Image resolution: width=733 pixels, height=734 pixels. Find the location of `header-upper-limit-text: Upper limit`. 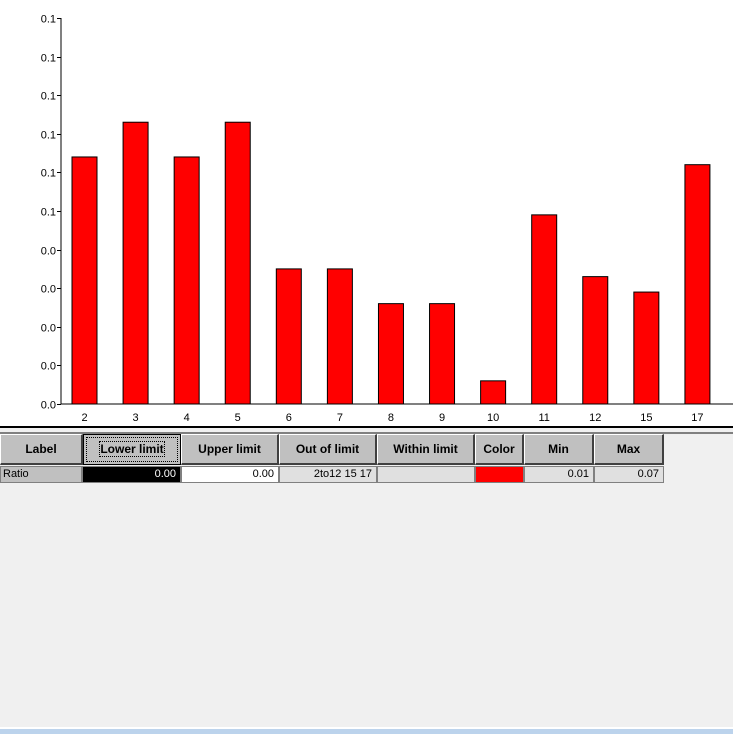

header-upper-limit-text: Upper limit is located at coordinates (229, 449).